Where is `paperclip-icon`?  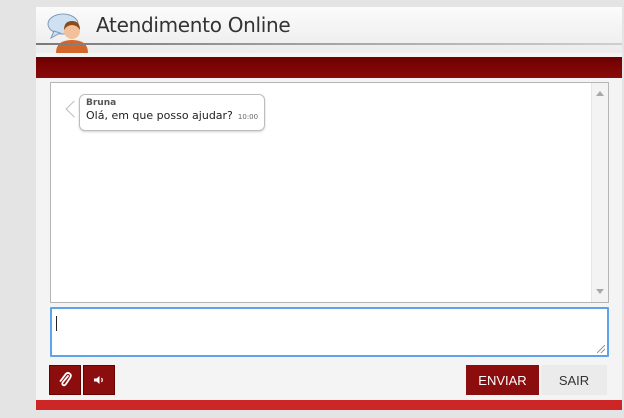
paperclip-icon is located at coordinates (65, 379).